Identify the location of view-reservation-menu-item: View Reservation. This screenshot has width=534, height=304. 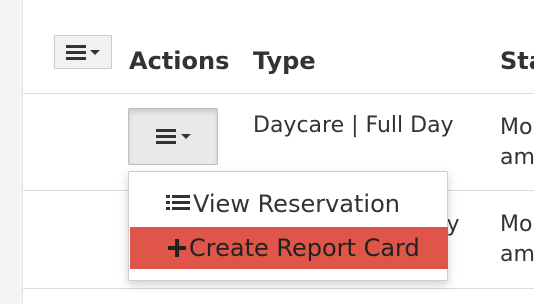
(289, 204).